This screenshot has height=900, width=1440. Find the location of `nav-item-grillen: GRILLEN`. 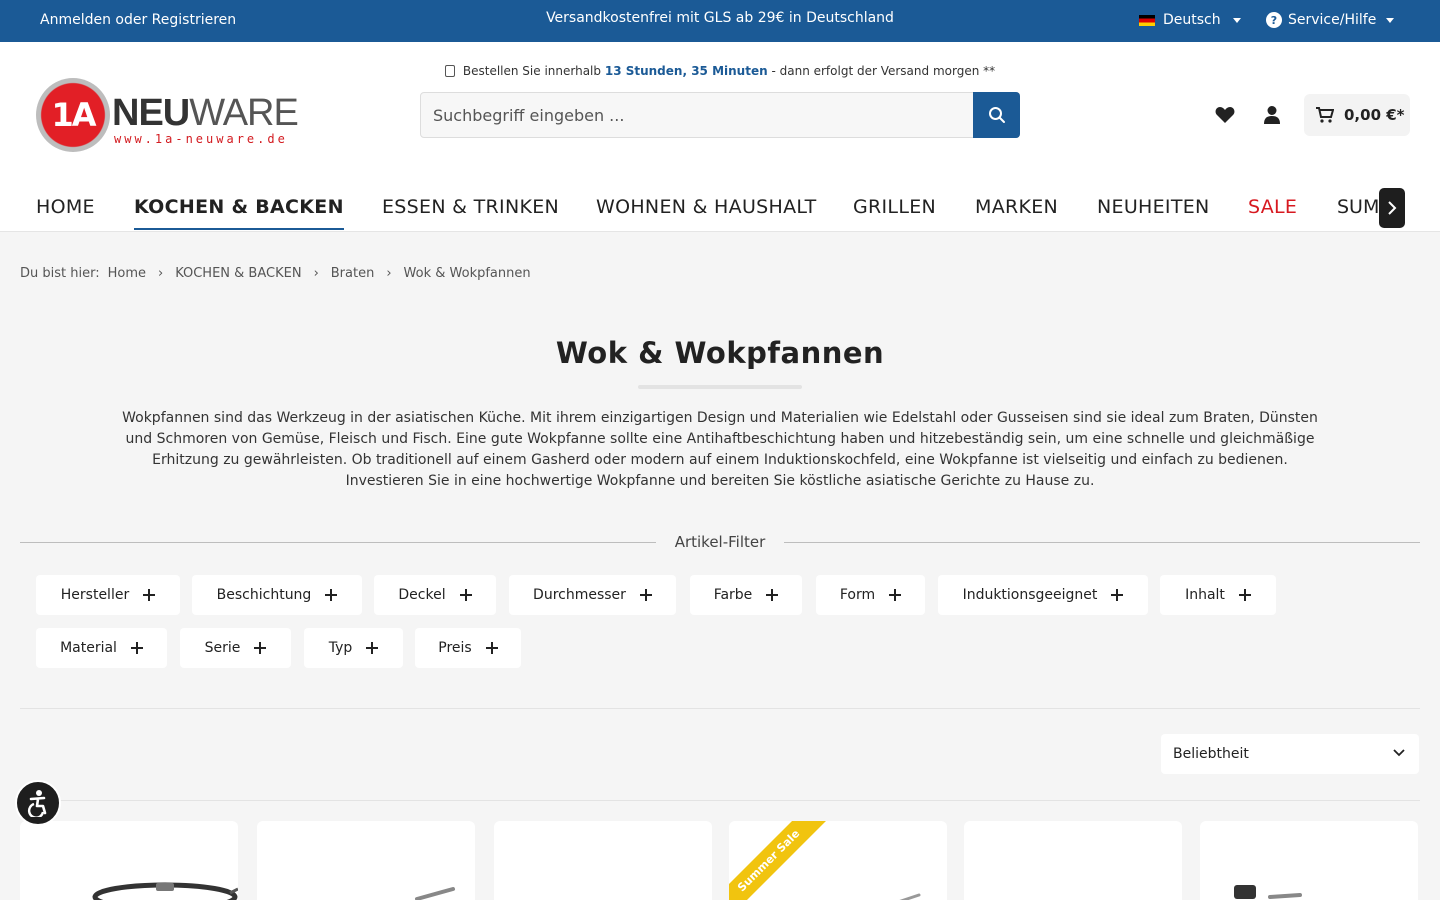

nav-item-grillen: GRILLEN is located at coordinates (894, 212).